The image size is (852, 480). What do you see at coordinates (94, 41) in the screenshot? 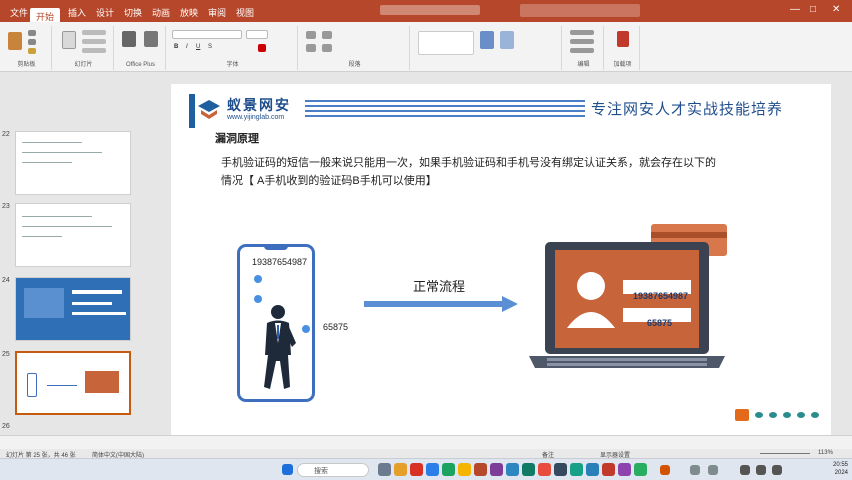
I see `reset-icon` at bounding box center [94, 41].